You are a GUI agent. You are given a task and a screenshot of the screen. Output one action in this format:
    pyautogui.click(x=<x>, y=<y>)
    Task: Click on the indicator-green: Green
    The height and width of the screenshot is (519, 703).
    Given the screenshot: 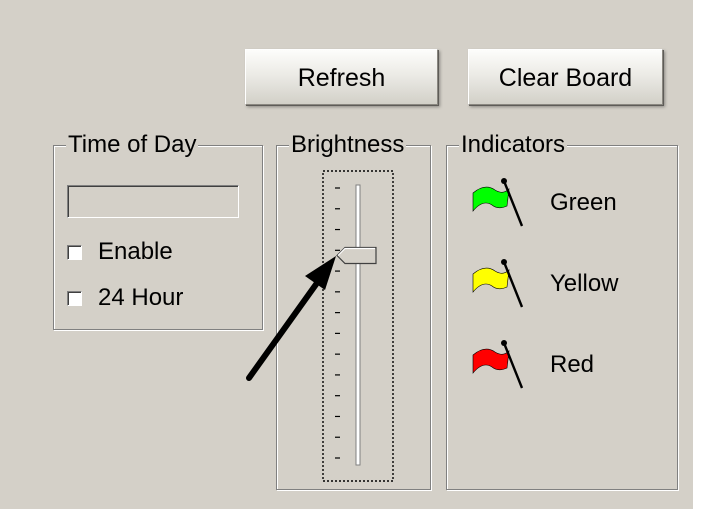 What is the action you would take?
    pyautogui.click(x=565, y=207)
    